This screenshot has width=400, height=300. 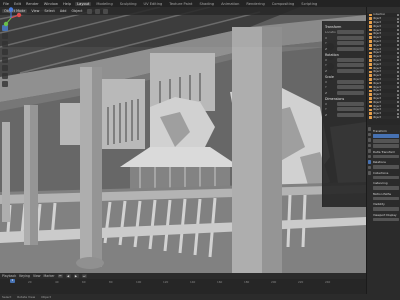 What do you see at coordinates (350, 48) in the screenshot?
I see `location-z-field` at bounding box center [350, 48].